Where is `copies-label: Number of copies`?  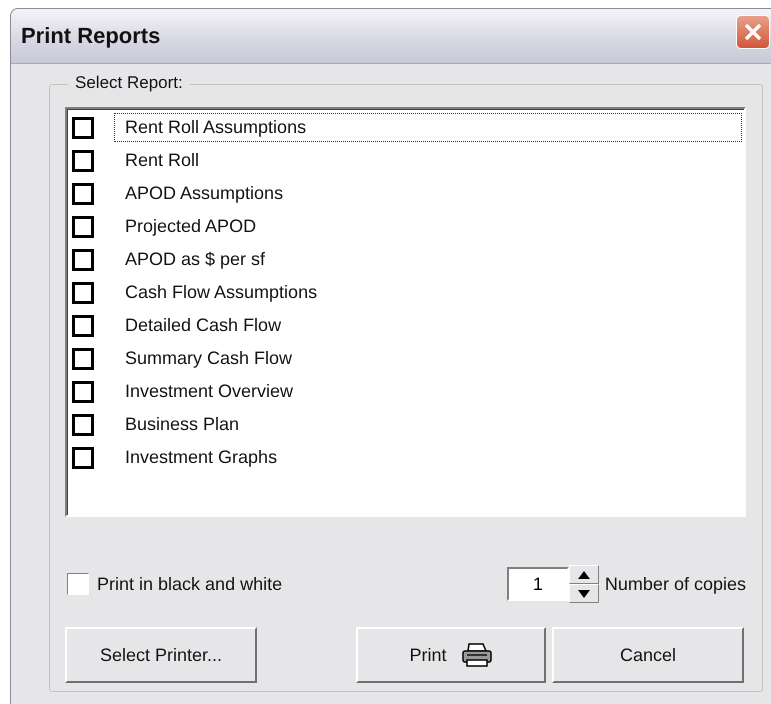 copies-label: Number of copies is located at coordinates (675, 584).